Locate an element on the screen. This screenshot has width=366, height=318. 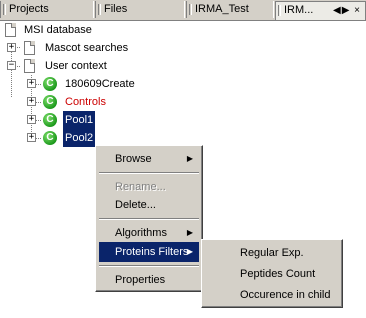
tab-label: Projects is located at coordinates (29, 9).